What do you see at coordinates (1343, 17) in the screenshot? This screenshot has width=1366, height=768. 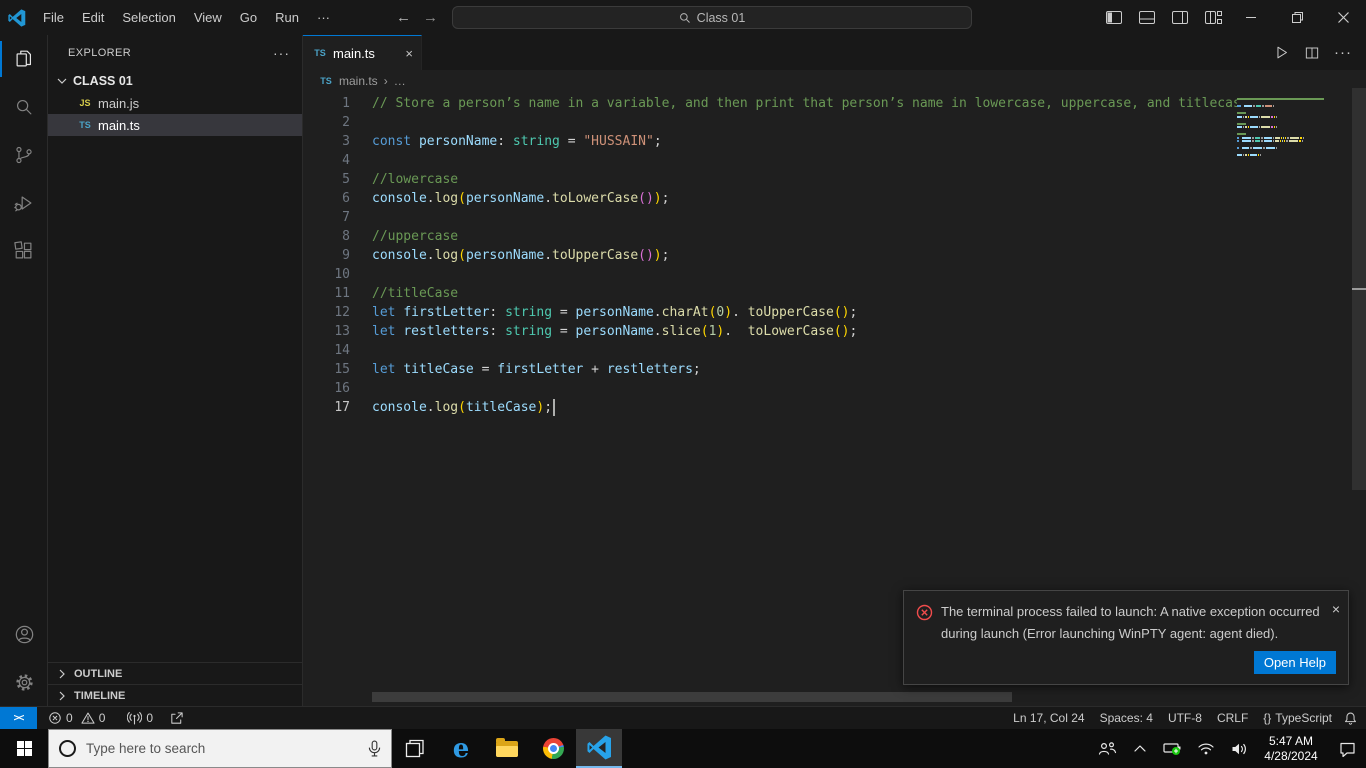 I see `close-button` at bounding box center [1343, 17].